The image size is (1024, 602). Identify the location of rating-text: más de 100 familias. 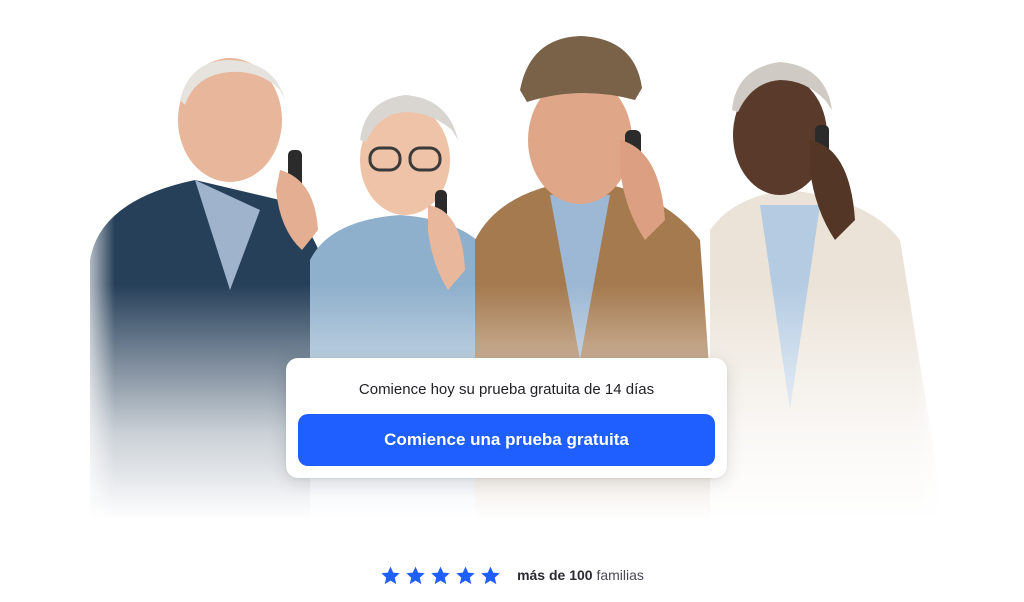
(580, 575).